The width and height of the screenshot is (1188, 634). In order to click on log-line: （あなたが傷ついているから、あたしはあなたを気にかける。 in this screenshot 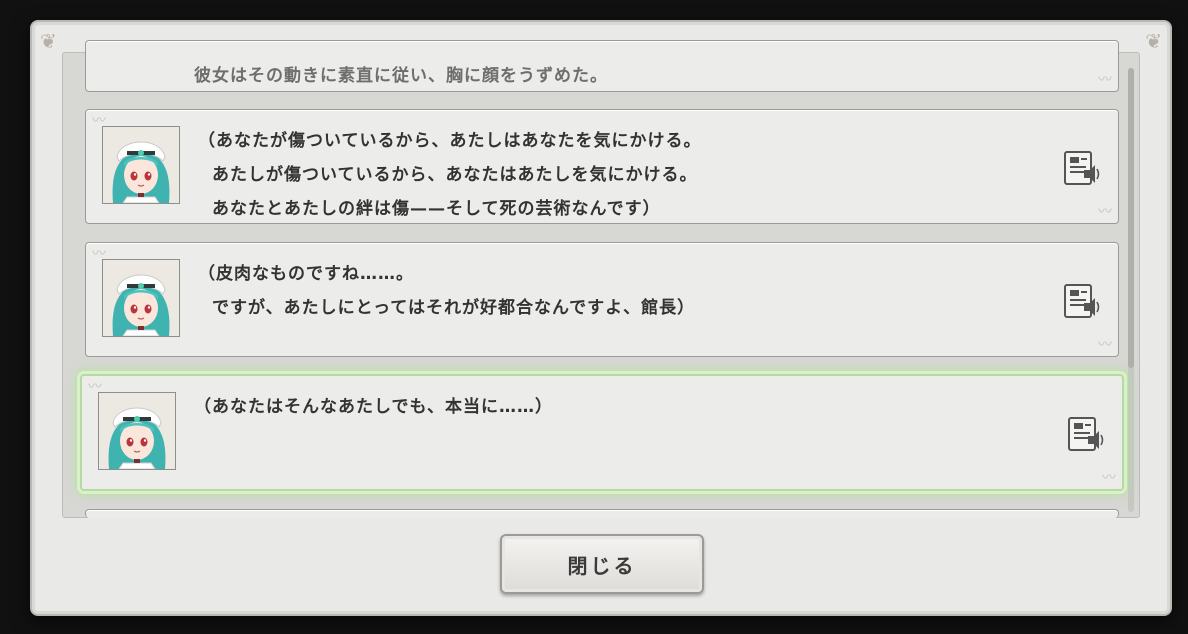, I will do `click(450, 141)`.